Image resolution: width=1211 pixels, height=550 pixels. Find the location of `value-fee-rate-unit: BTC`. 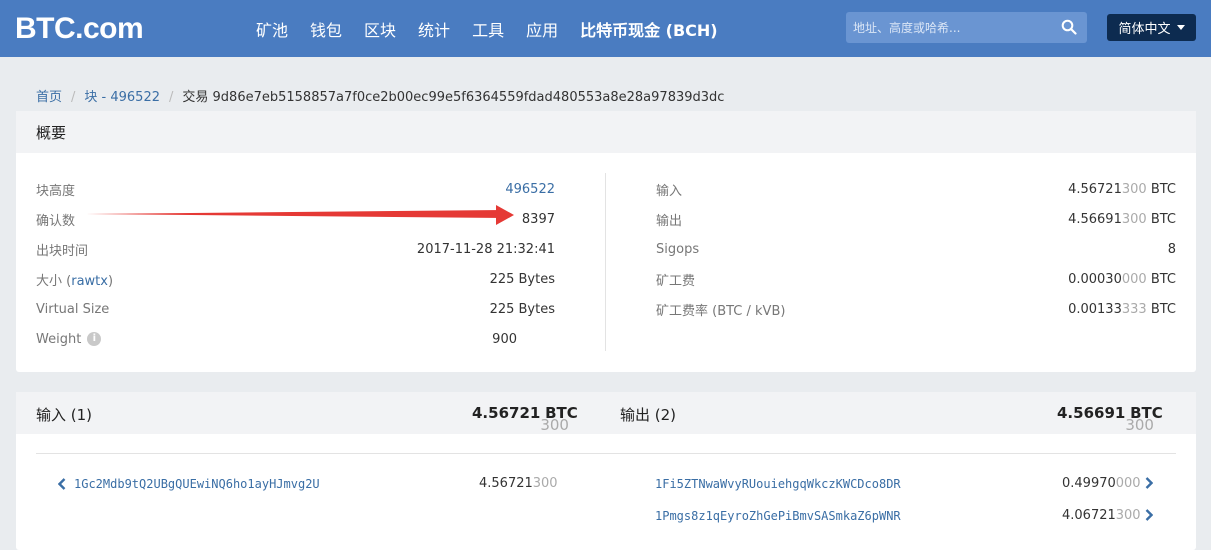

value-fee-rate-unit: BTC is located at coordinates (1163, 309).